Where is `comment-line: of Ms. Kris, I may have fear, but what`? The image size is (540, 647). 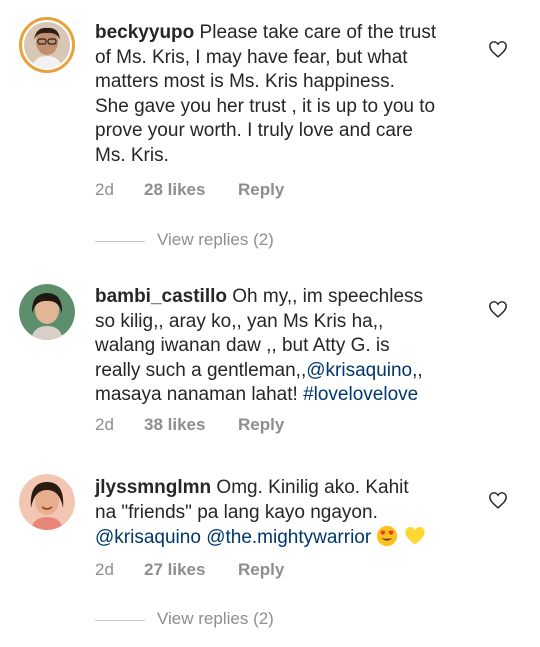
comment-line: of Ms. Kris, I may have fear, but what is located at coordinates (251, 57).